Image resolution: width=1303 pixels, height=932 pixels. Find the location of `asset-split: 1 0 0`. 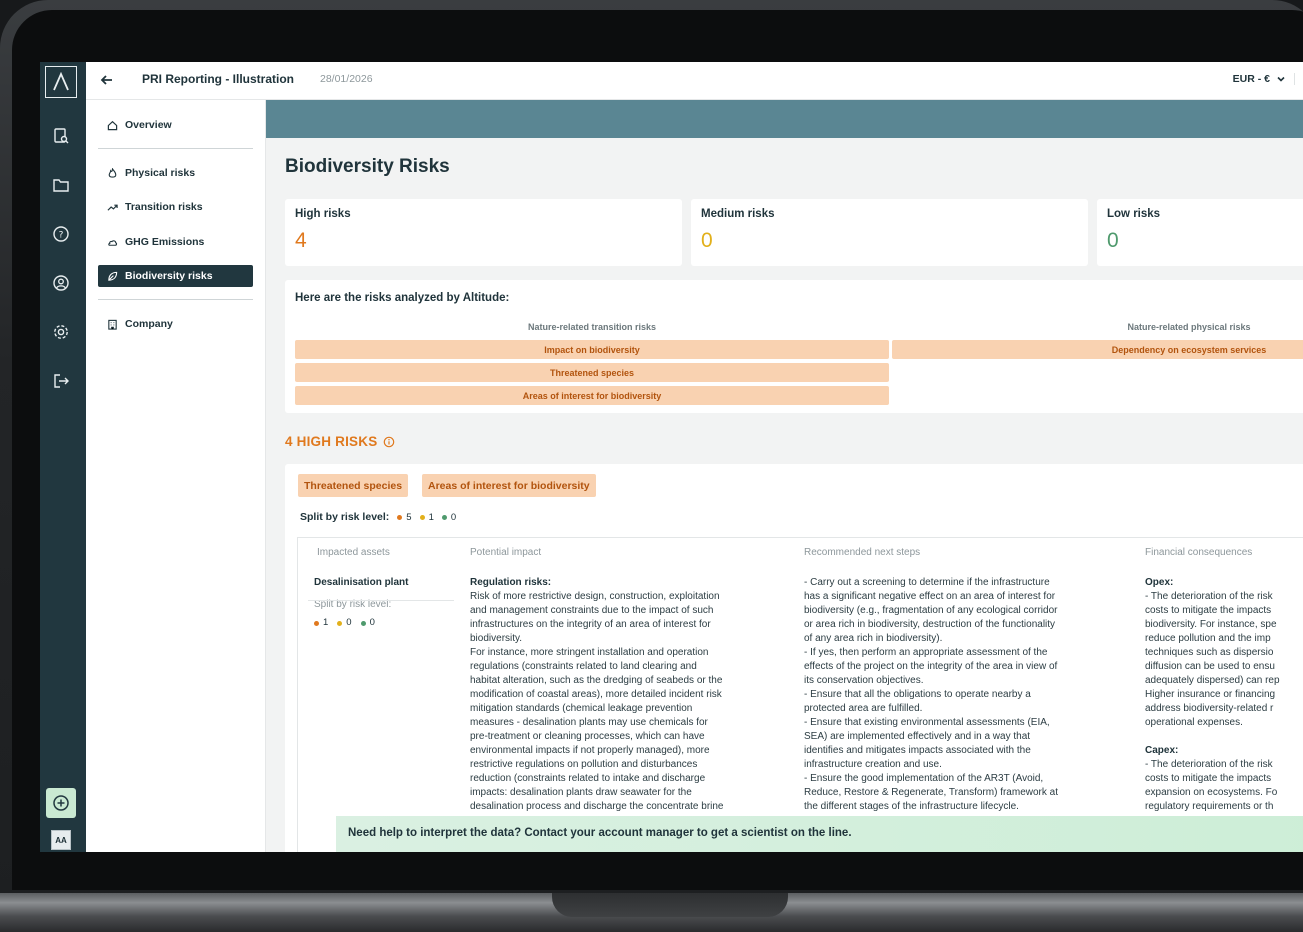

asset-split: 1 0 0 is located at coordinates (344, 623).